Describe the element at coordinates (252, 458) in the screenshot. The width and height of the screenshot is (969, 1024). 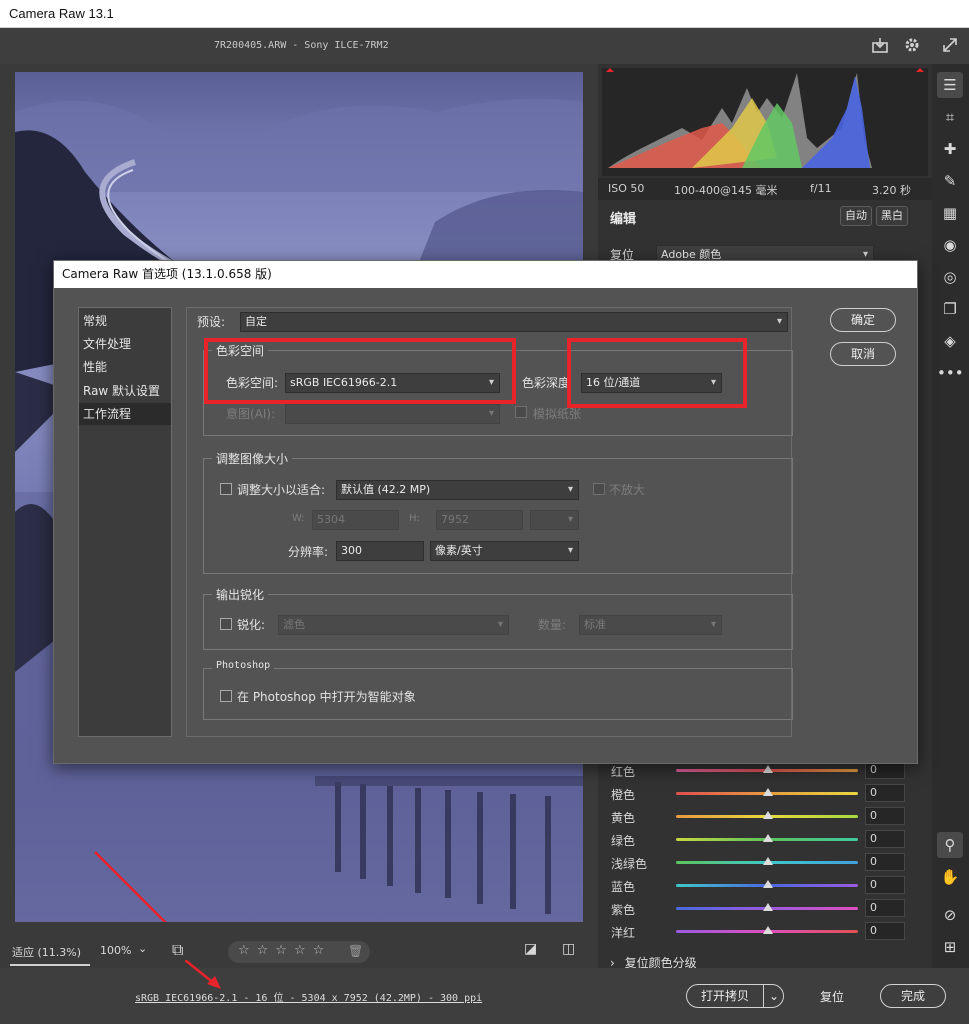
I see `resize-group-title: 调整图像大小` at that location.